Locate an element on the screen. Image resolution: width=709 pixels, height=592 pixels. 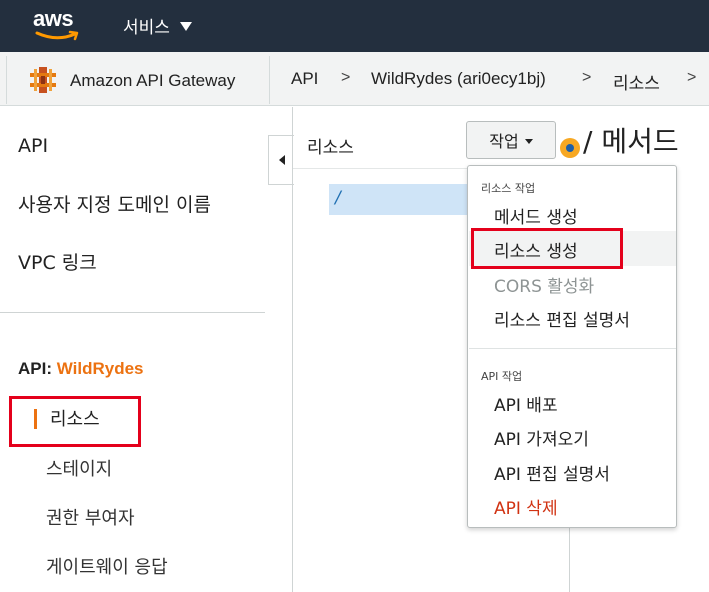
api-actions-heading: API 작업 is located at coordinates (502, 376).